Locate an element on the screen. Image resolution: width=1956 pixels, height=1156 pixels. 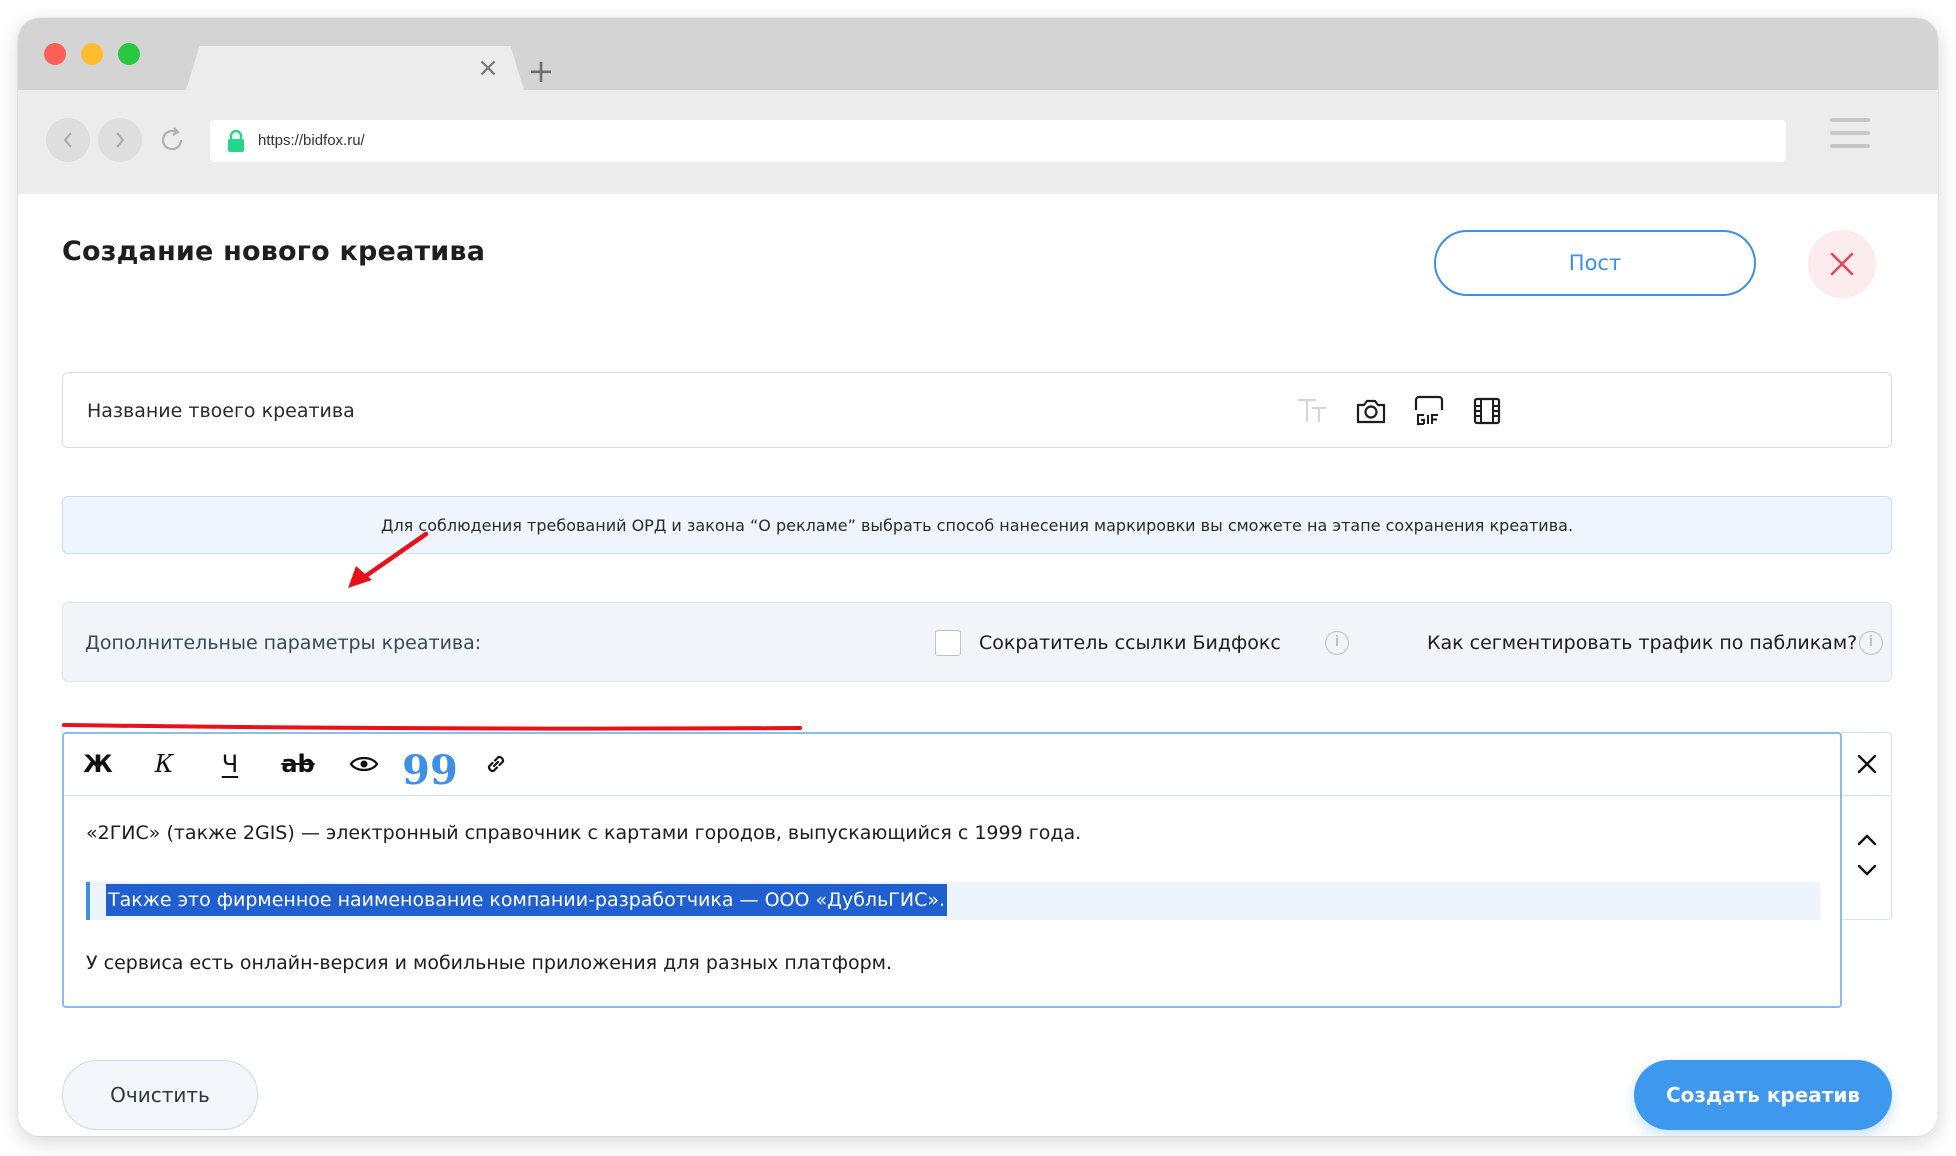
address-bar: https://bidfox.ru/ is located at coordinates (998, 141).